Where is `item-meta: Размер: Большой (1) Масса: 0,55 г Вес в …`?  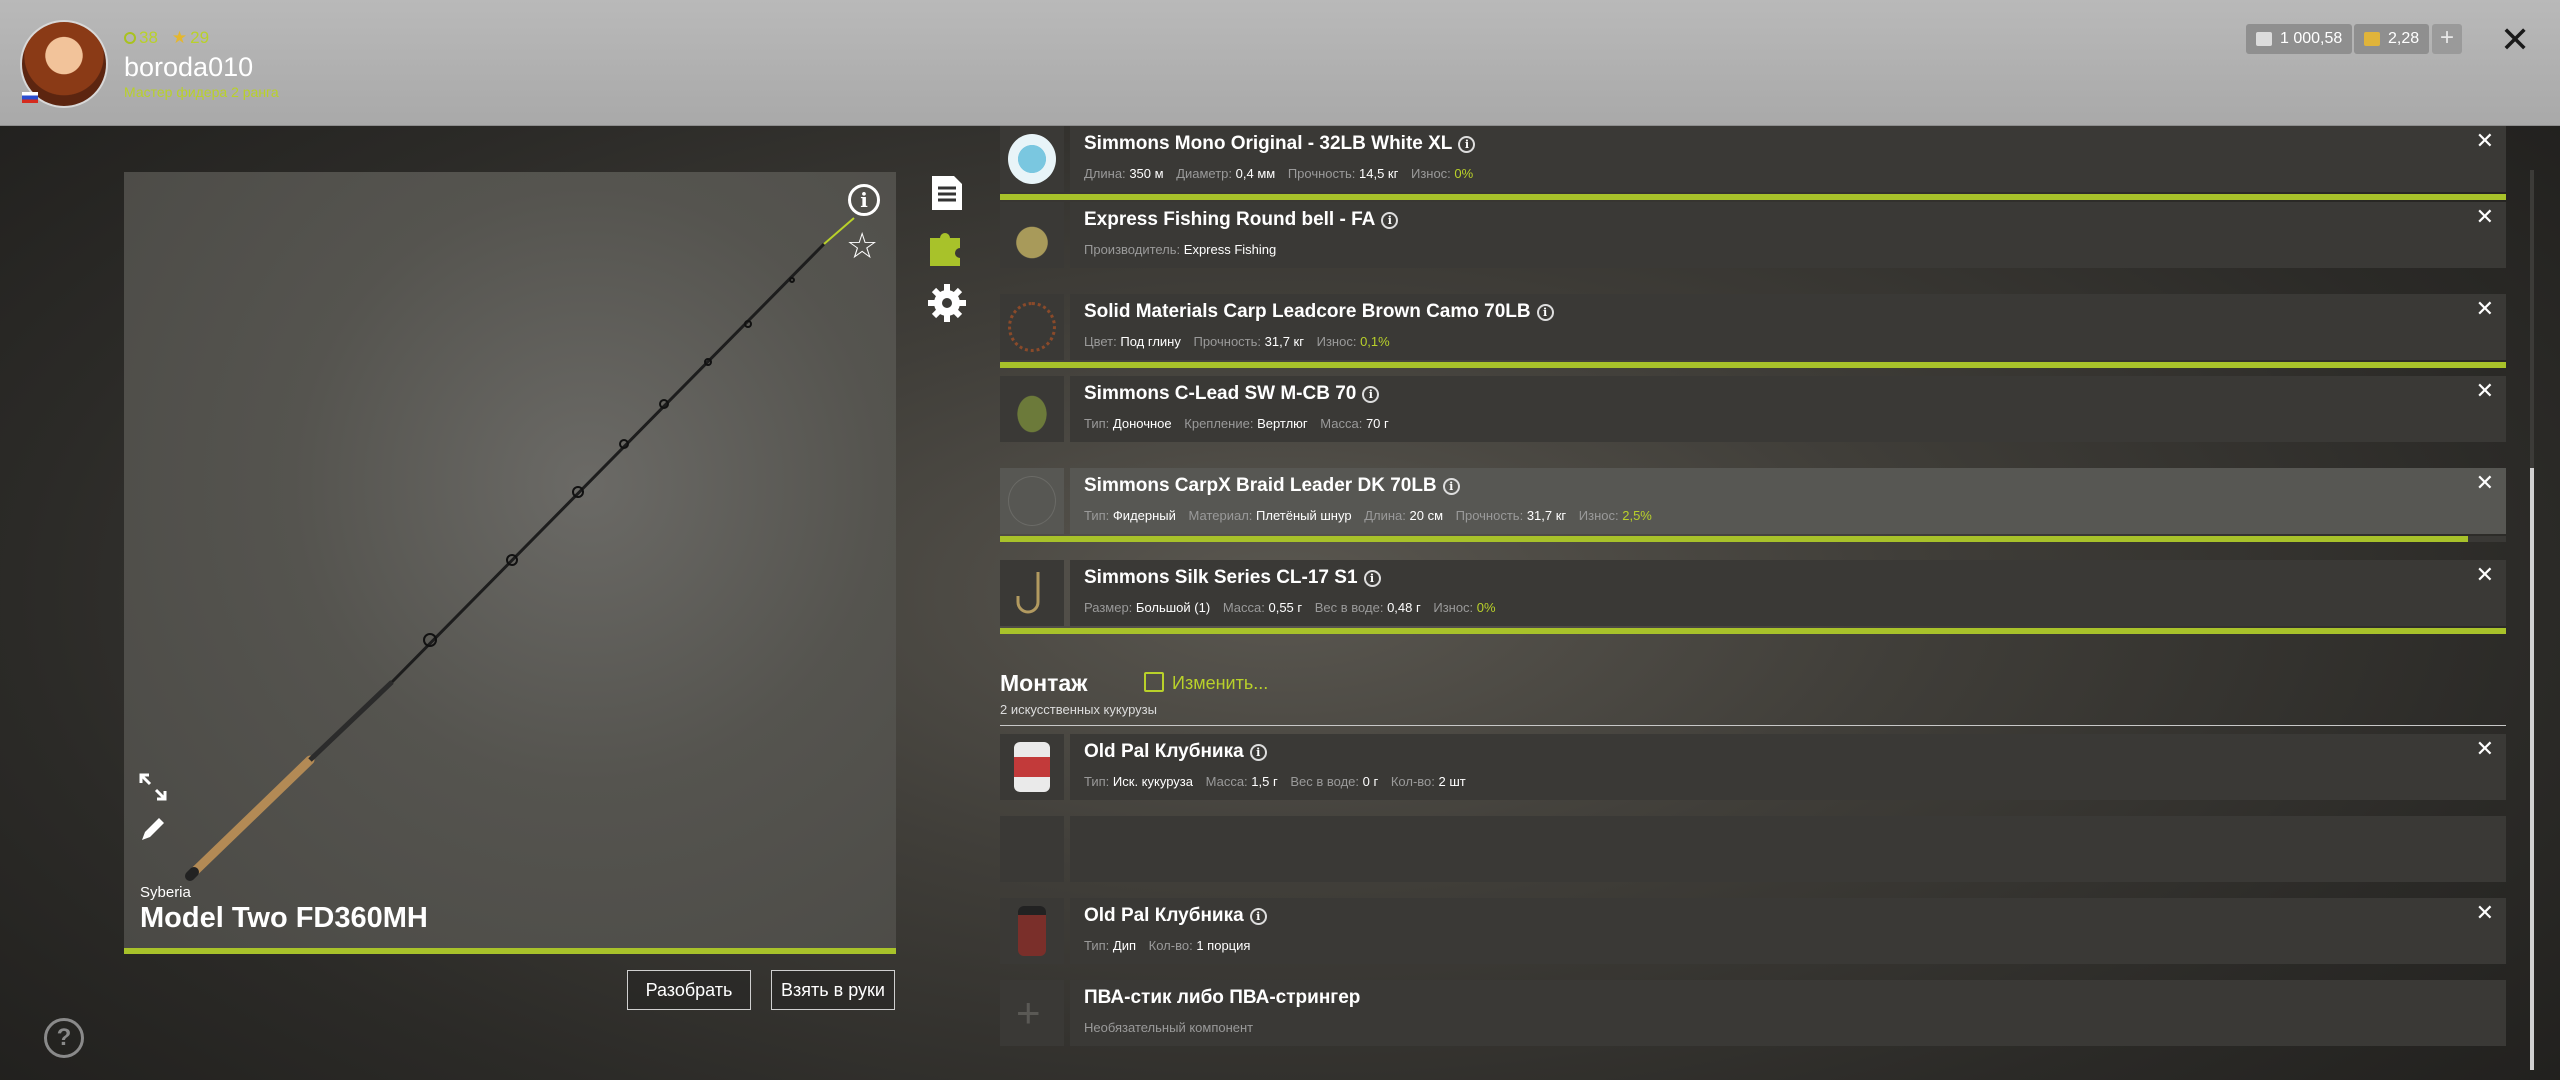
item-meta: Размер: Большой (1) Масса: 0,55 г Вес в … is located at coordinates (1294, 607).